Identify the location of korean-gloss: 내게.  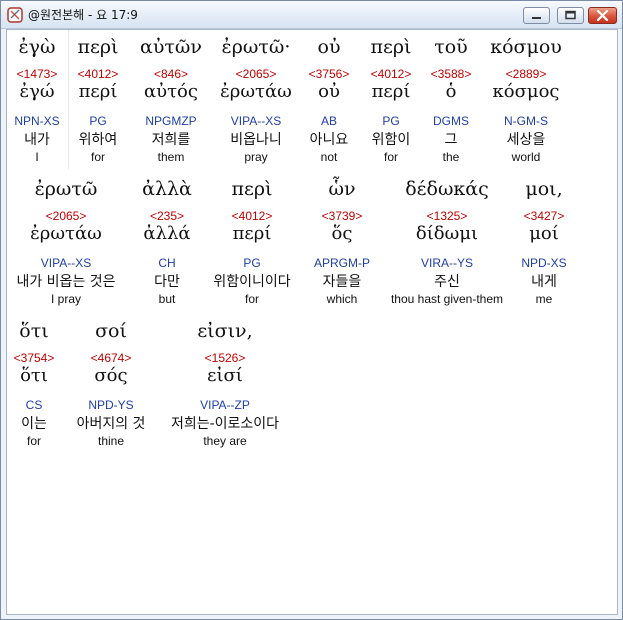
(544, 282).